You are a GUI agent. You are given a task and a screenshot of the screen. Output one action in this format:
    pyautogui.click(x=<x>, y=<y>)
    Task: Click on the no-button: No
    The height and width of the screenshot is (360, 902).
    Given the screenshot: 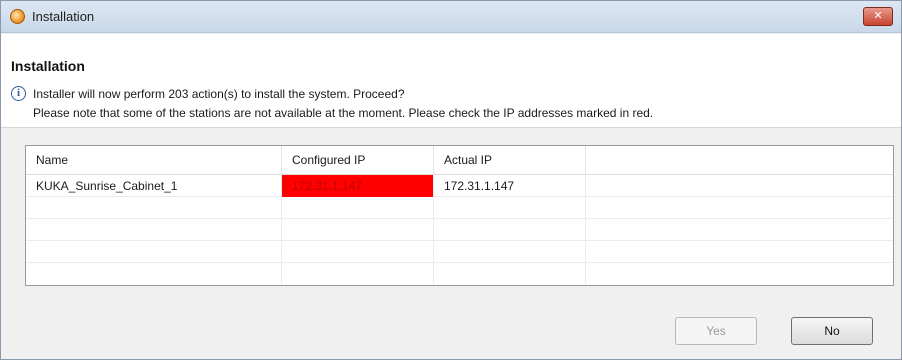 What is the action you would take?
    pyautogui.click(x=832, y=331)
    